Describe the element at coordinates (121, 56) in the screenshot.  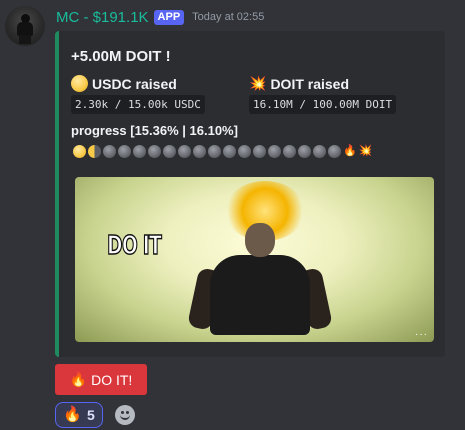
I see `embed-title: +5.00M DOIT !` at that location.